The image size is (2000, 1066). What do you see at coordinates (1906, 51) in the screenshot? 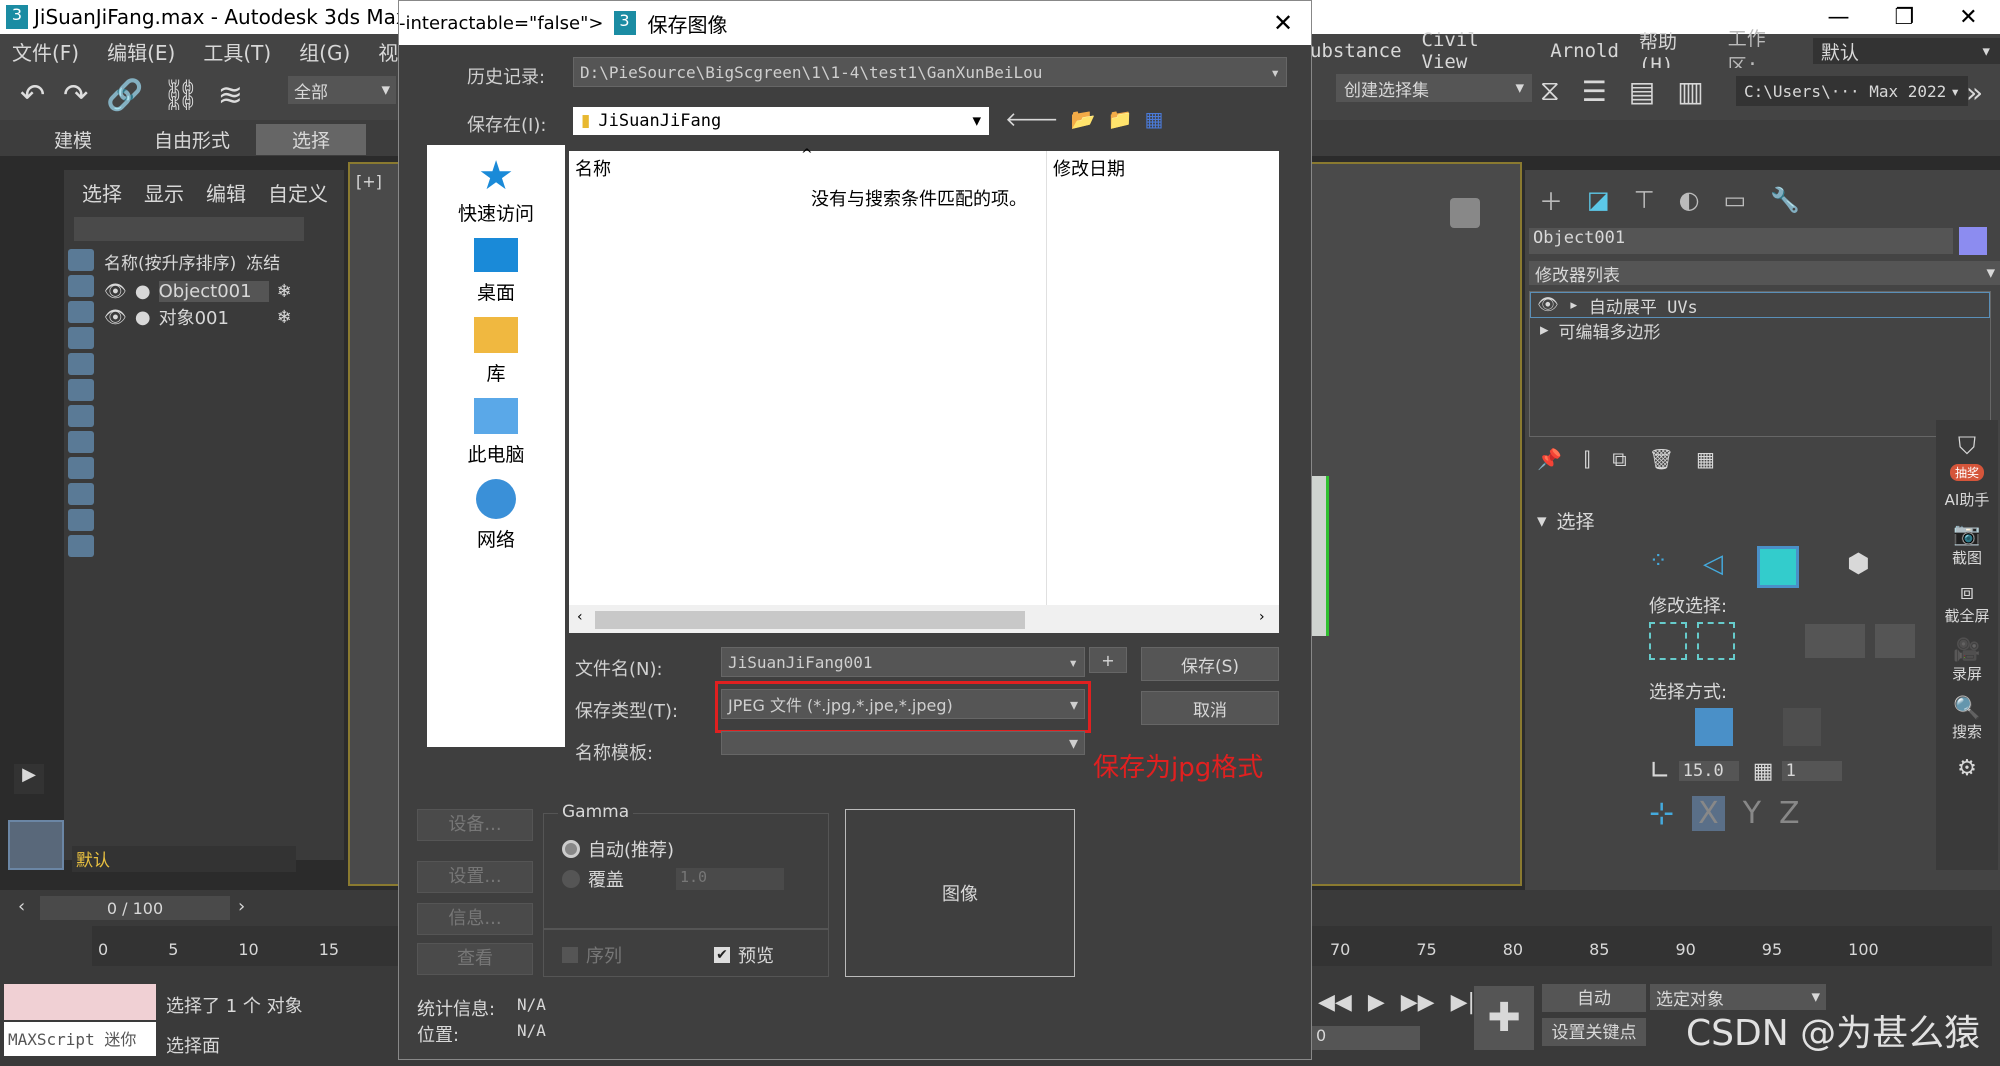
I see `workspace-dropdown: 默认 ▾` at bounding box center [1906, 51].